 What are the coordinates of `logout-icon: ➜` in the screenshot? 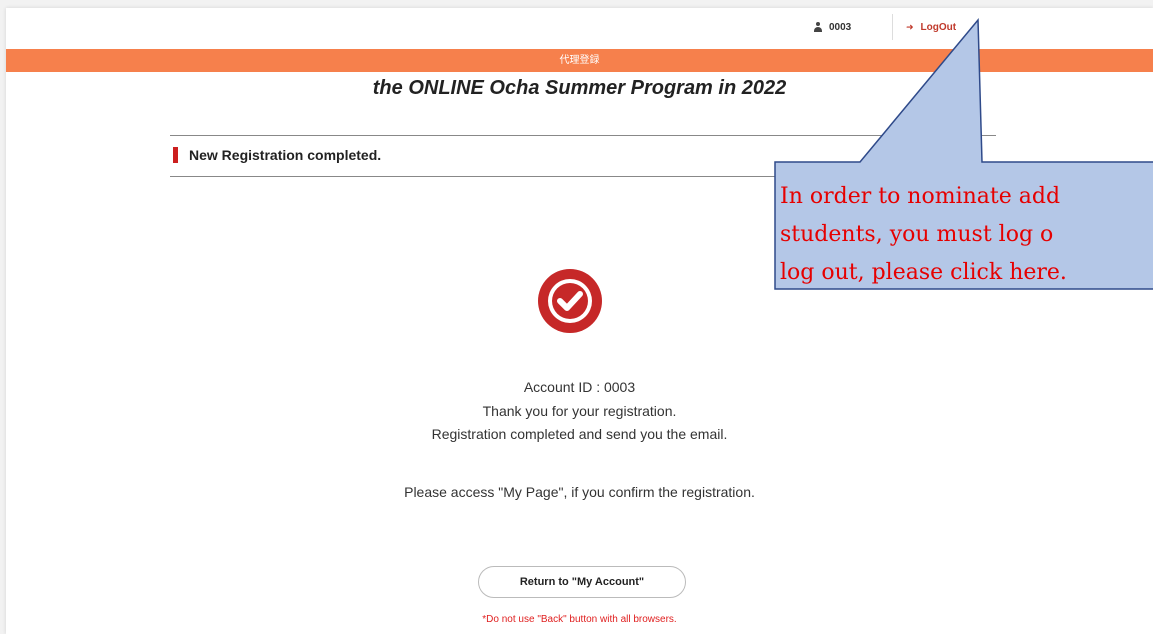 It's located at (910, 26).